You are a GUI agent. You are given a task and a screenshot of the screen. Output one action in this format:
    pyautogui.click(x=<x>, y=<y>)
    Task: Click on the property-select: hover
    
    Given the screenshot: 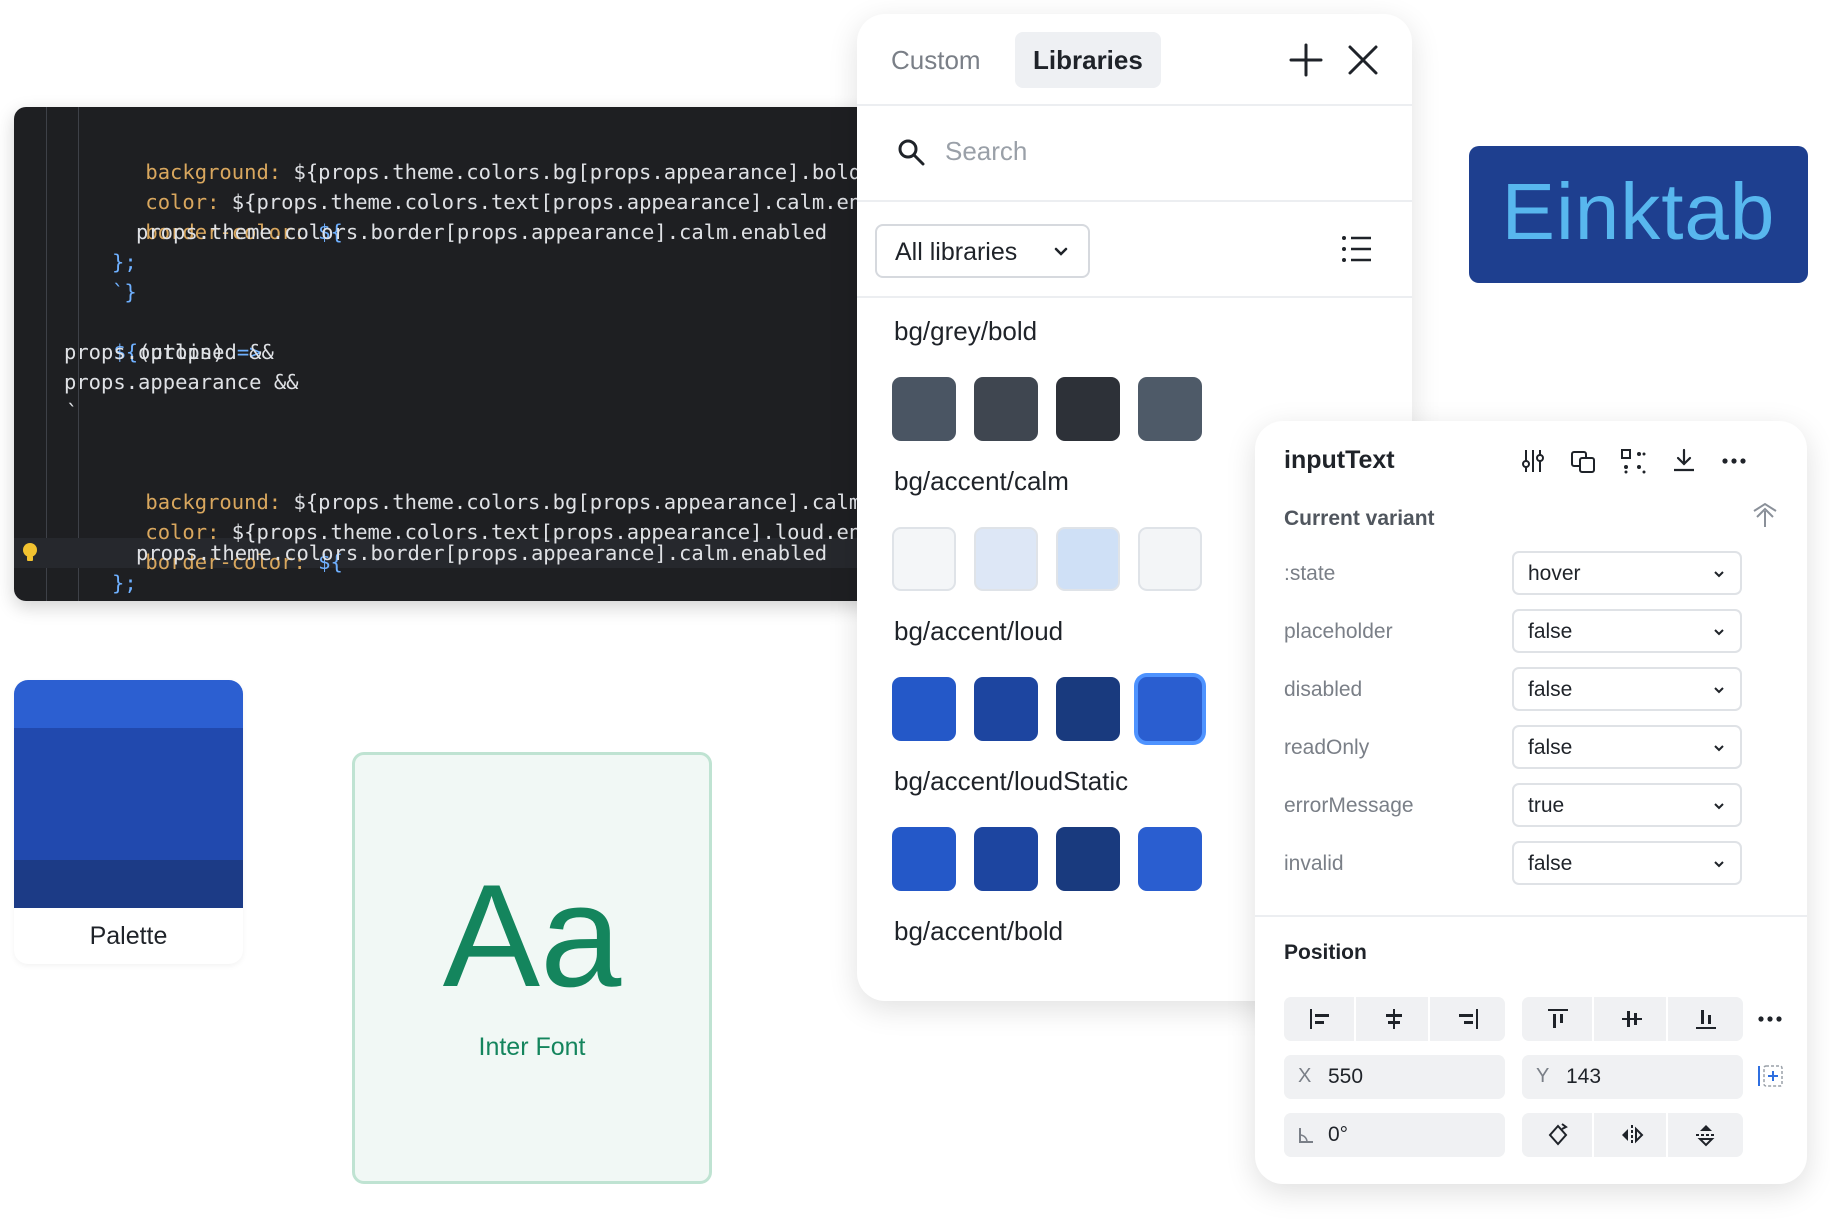 What is the action you would take?
    pyautogui.click(x=1627, y=573)
    